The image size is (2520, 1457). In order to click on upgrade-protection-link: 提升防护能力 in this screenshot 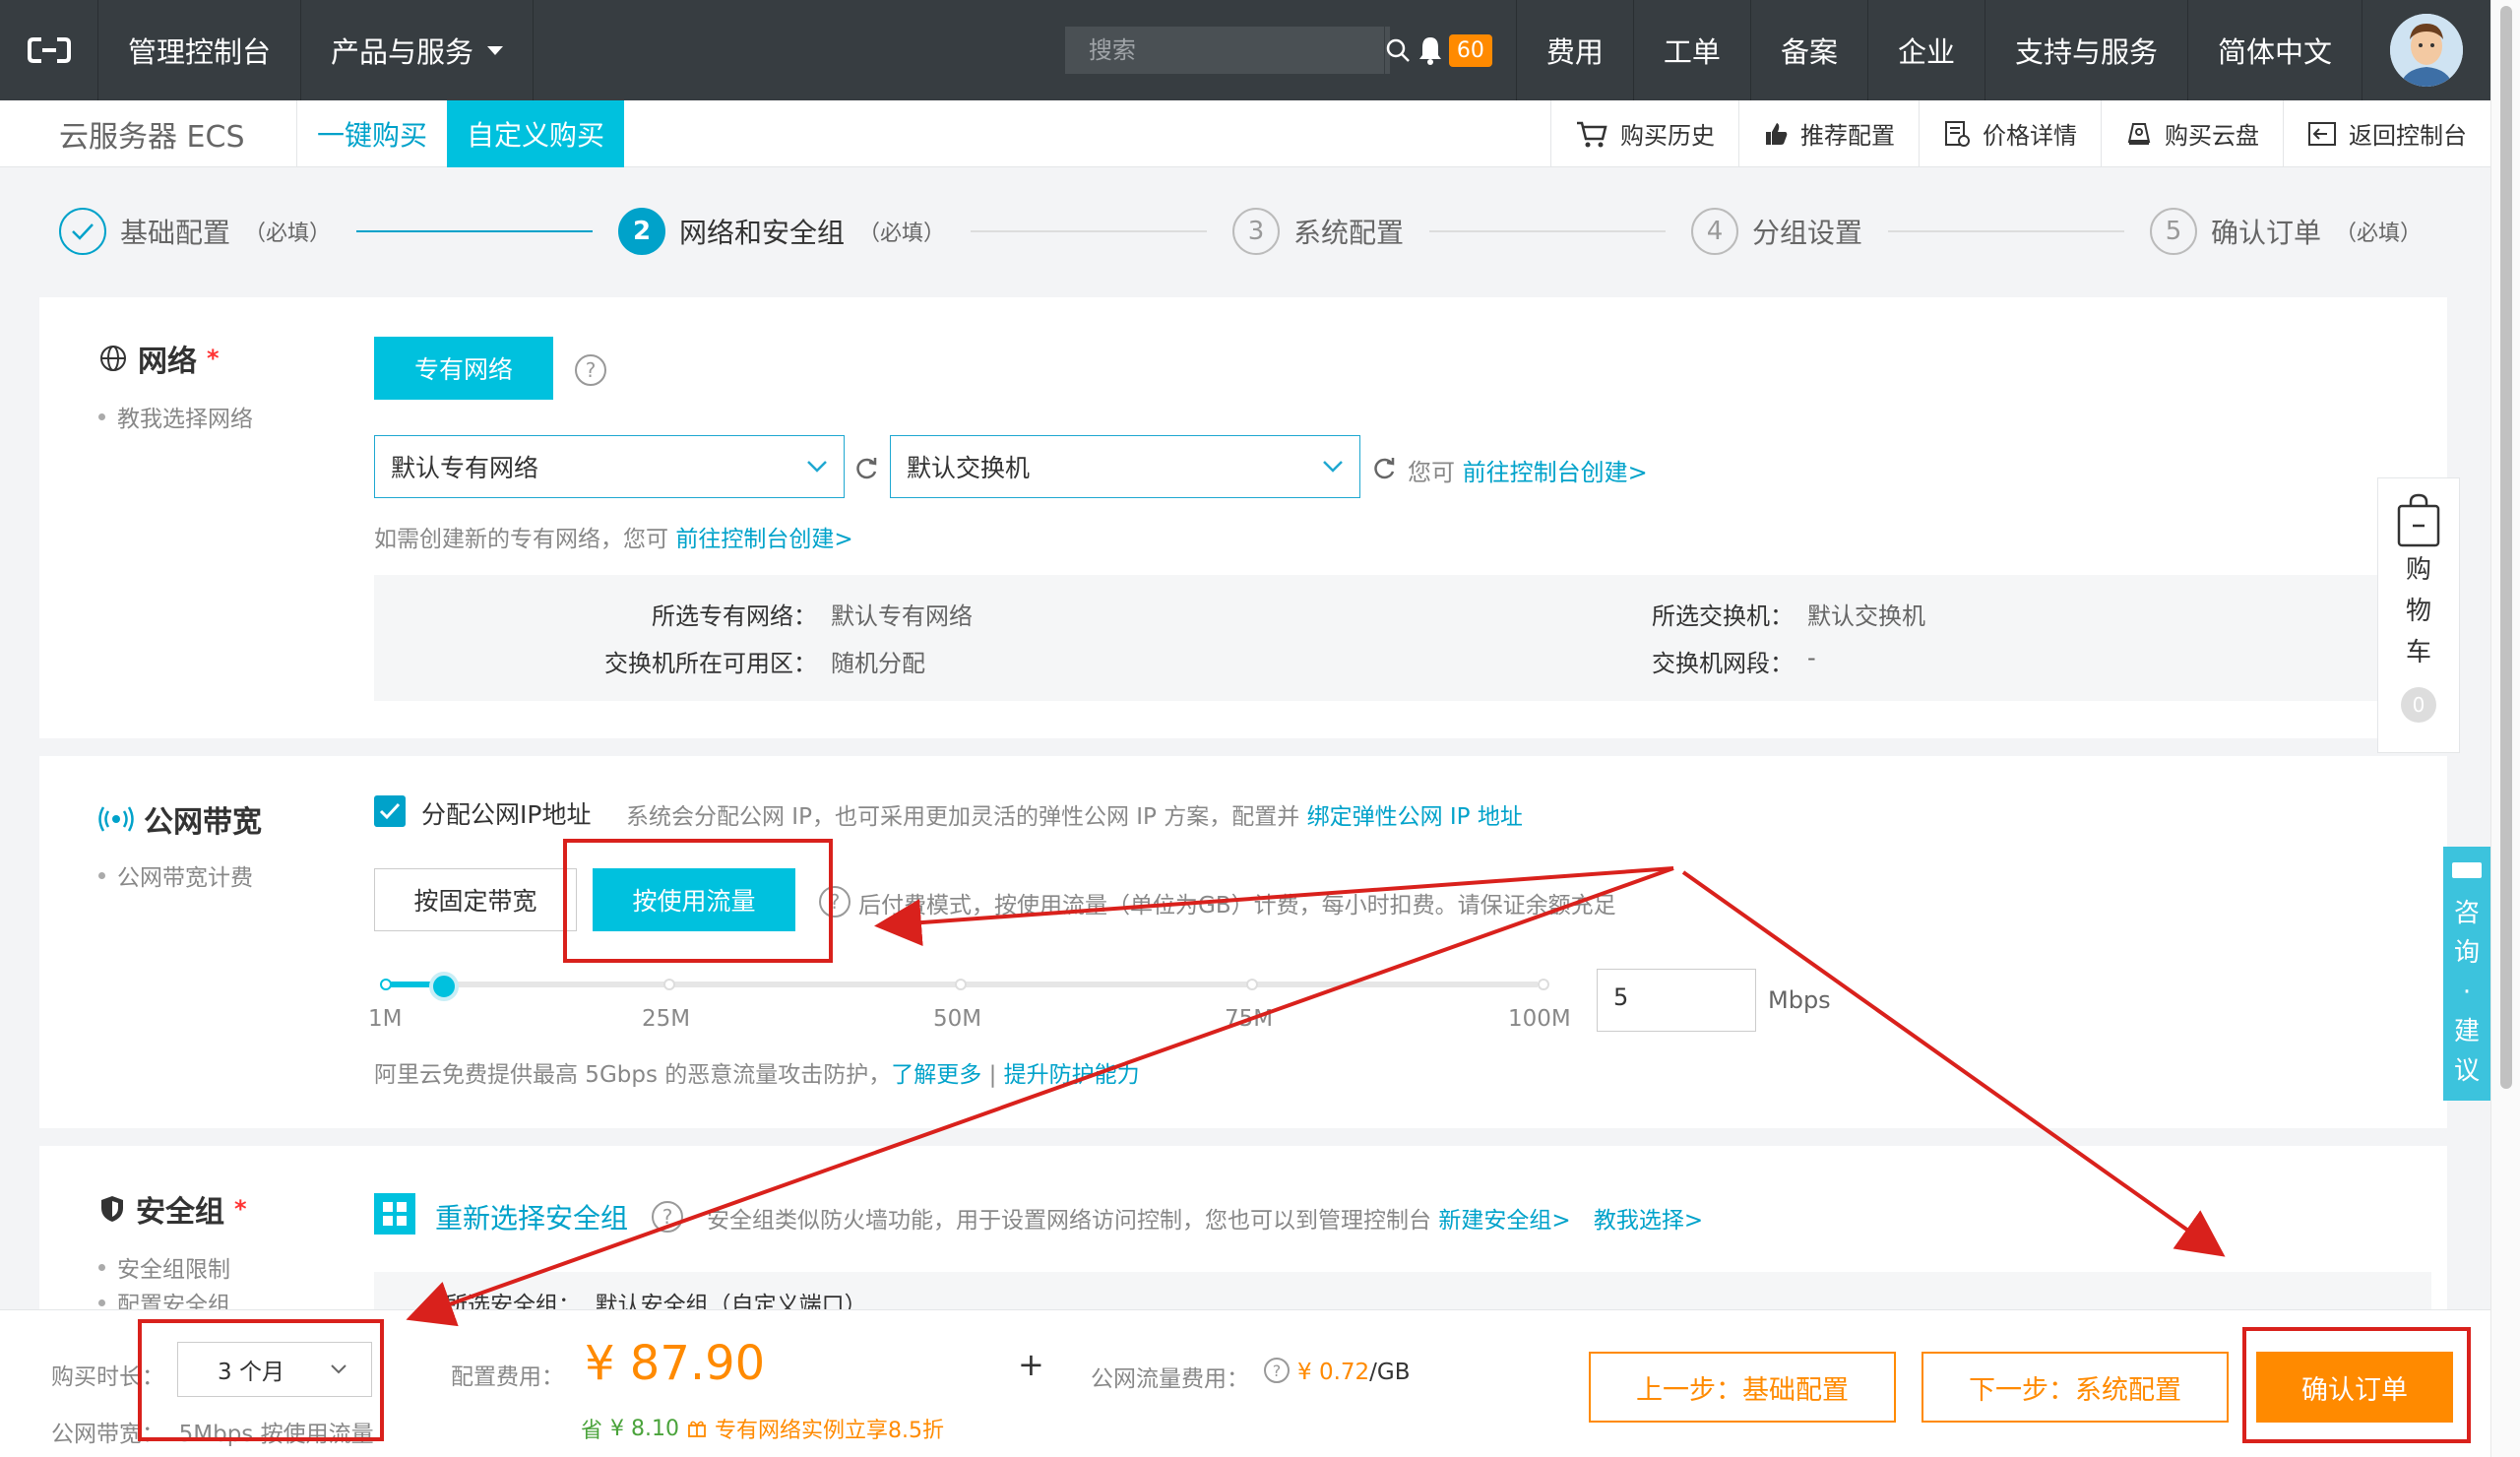, I will do `click(1072, 1075)`.